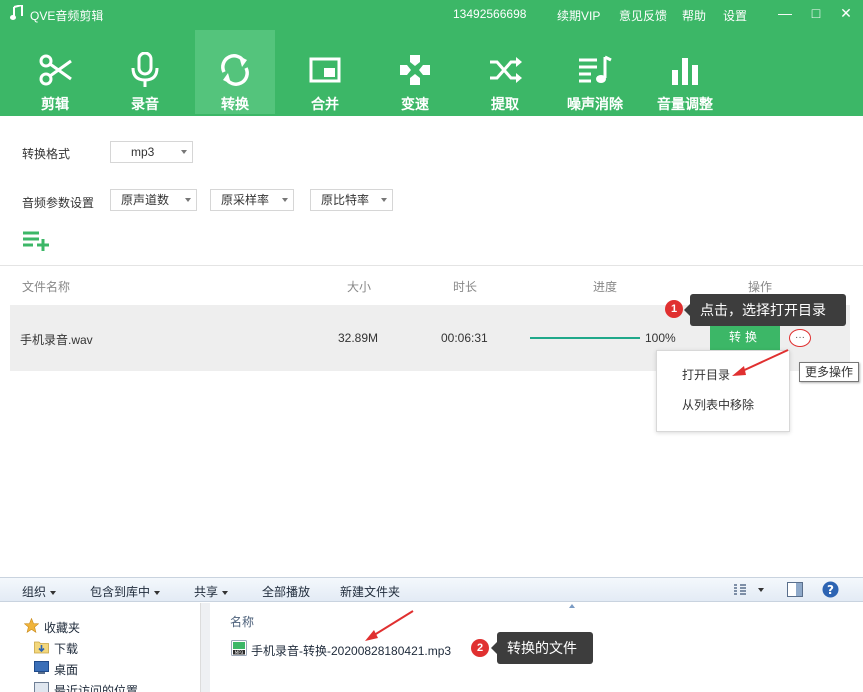 The image size is (863, 692). Describe the element at coordinates (800, 338) in the screenshot. I see `more-options-icon: ···` at that location.